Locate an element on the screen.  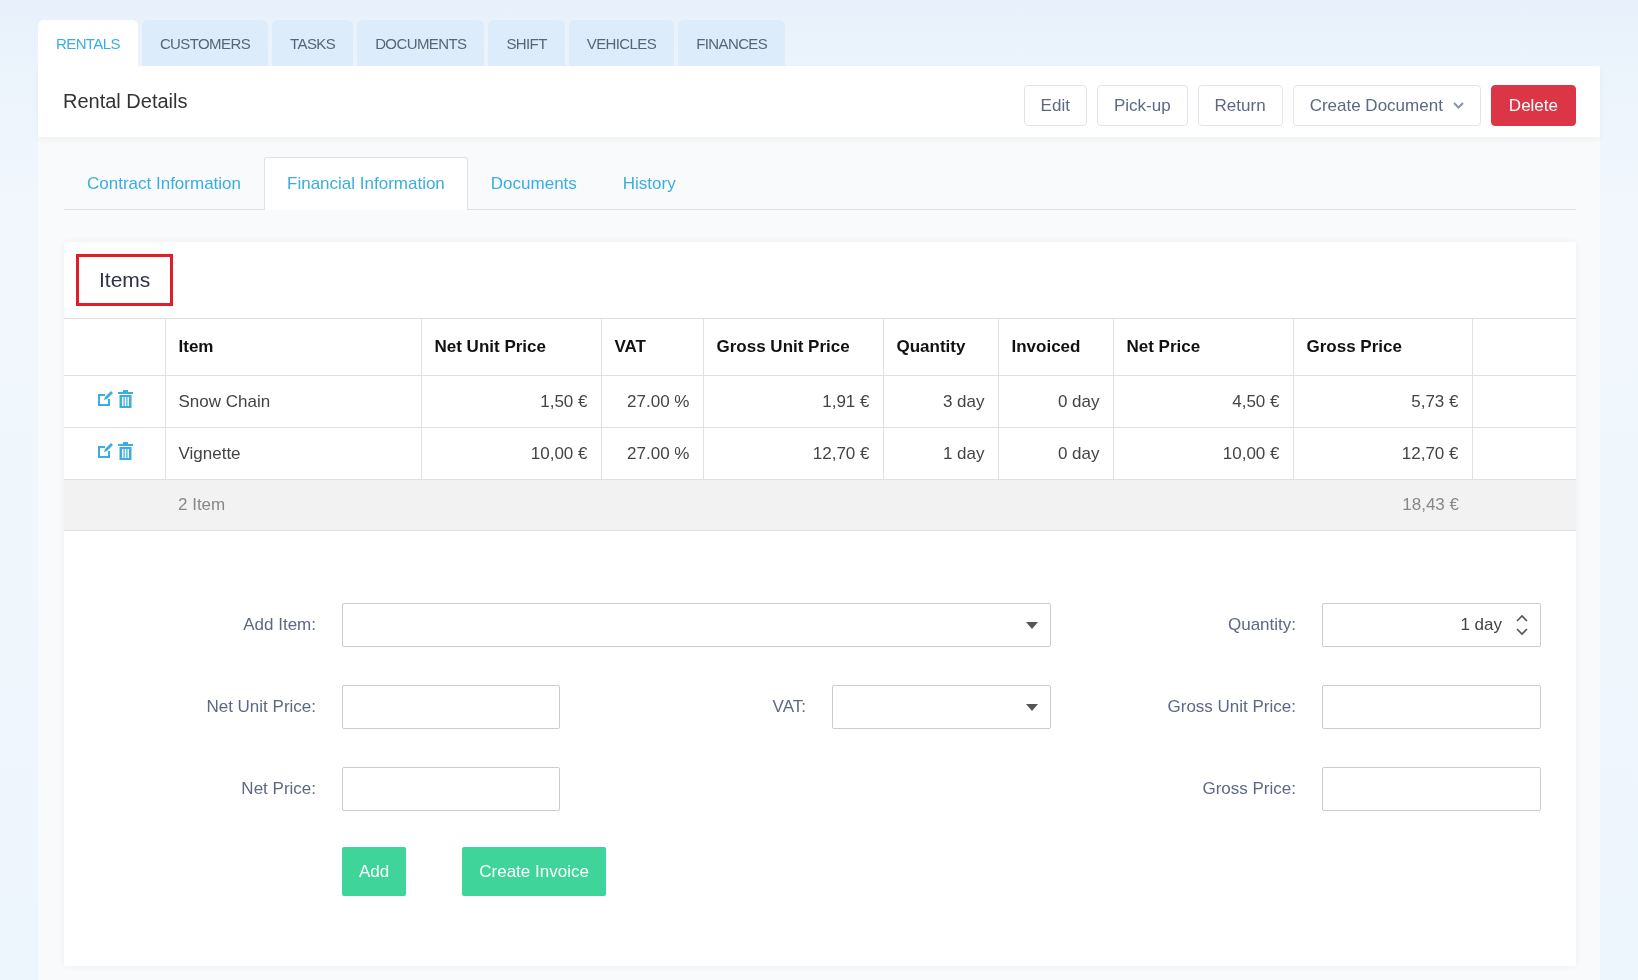
column-header: Invoiced is located at coordinates (1055, 347).